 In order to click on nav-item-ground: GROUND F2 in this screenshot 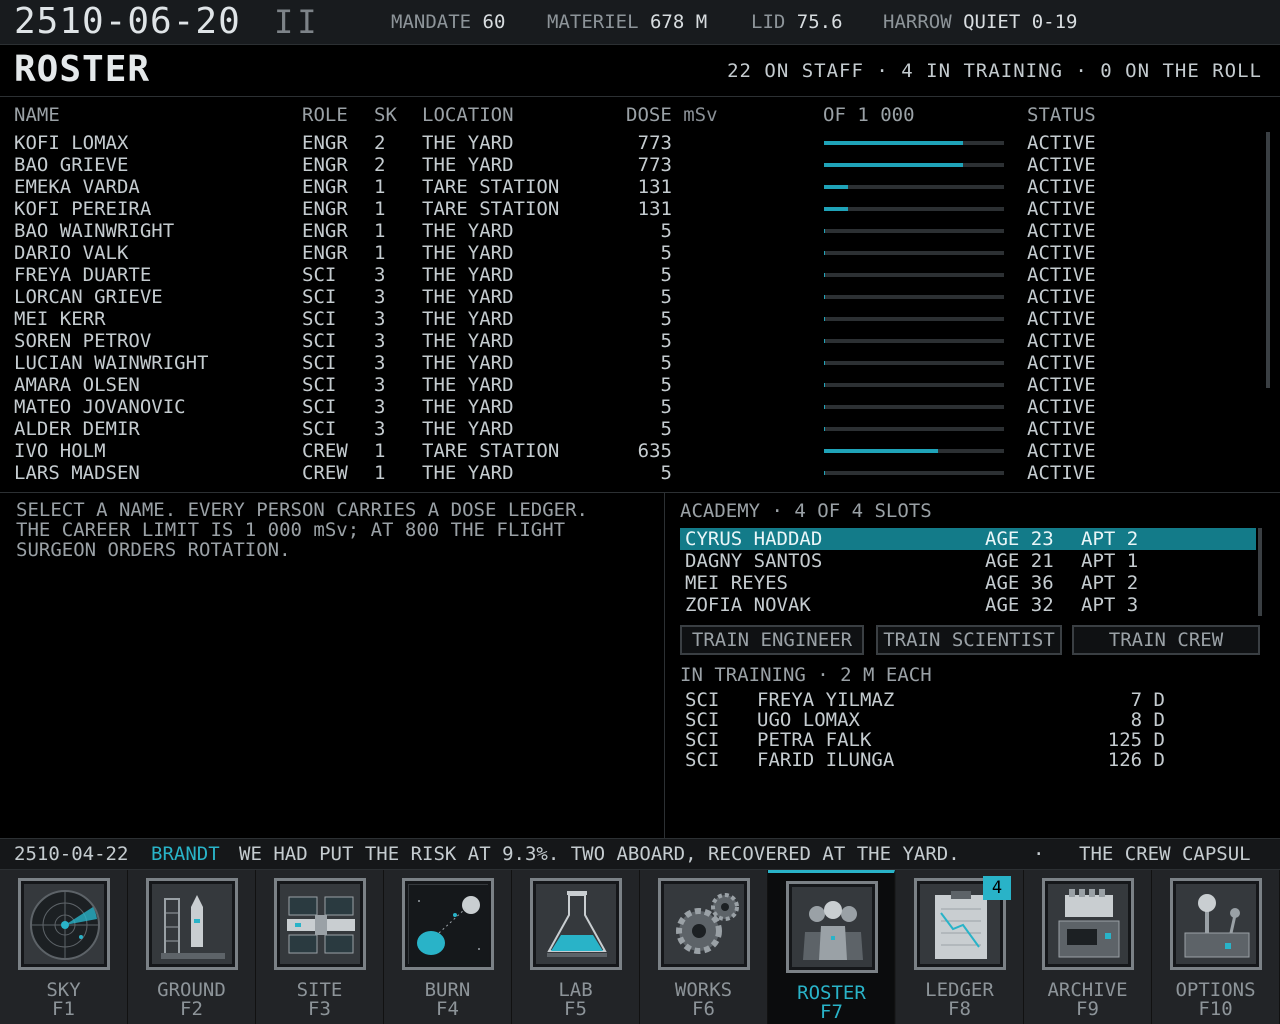, I will do `click(192, 947)`.